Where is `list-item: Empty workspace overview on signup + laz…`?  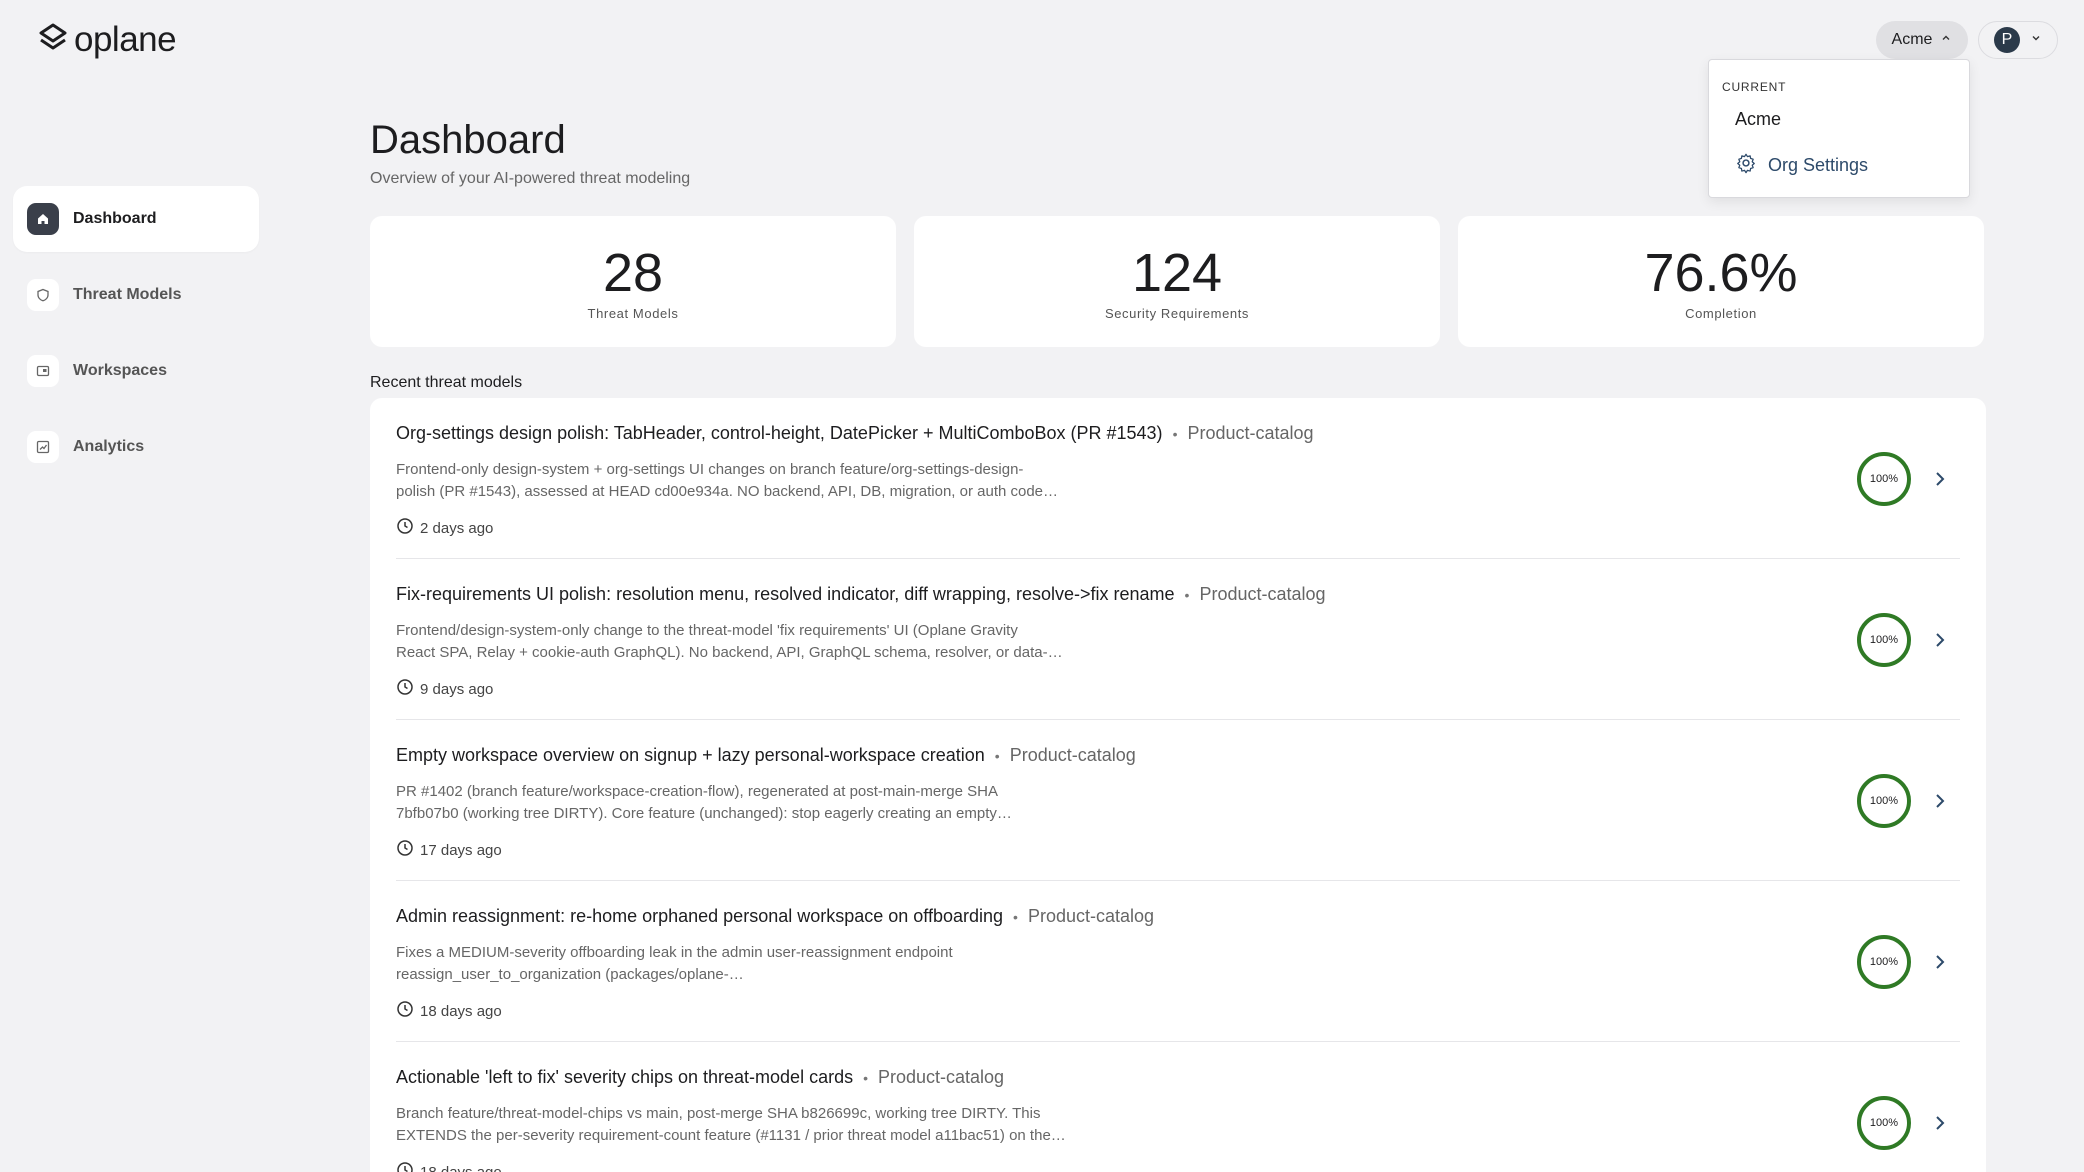
list-item: Empty workspace overview on signup + laz… is located at coordinates (1178, 800).